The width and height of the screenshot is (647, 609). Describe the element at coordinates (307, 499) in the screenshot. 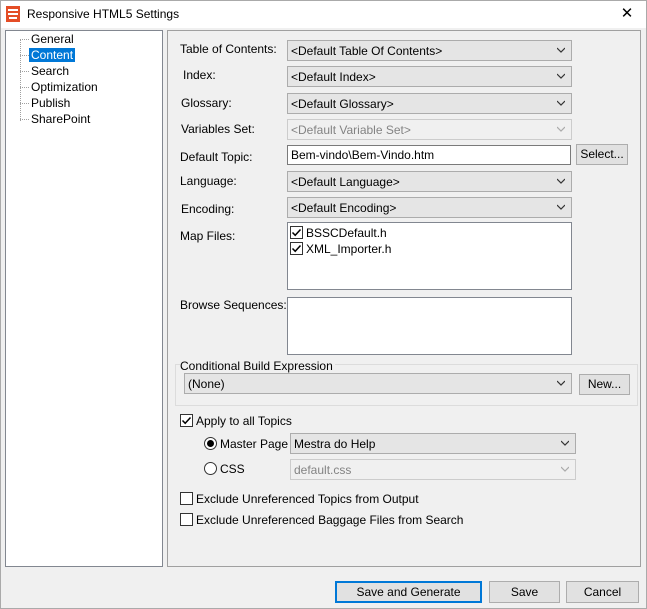

I see `exclude-topics-label: Exclude Unreferenced Topics from Output` at that location.